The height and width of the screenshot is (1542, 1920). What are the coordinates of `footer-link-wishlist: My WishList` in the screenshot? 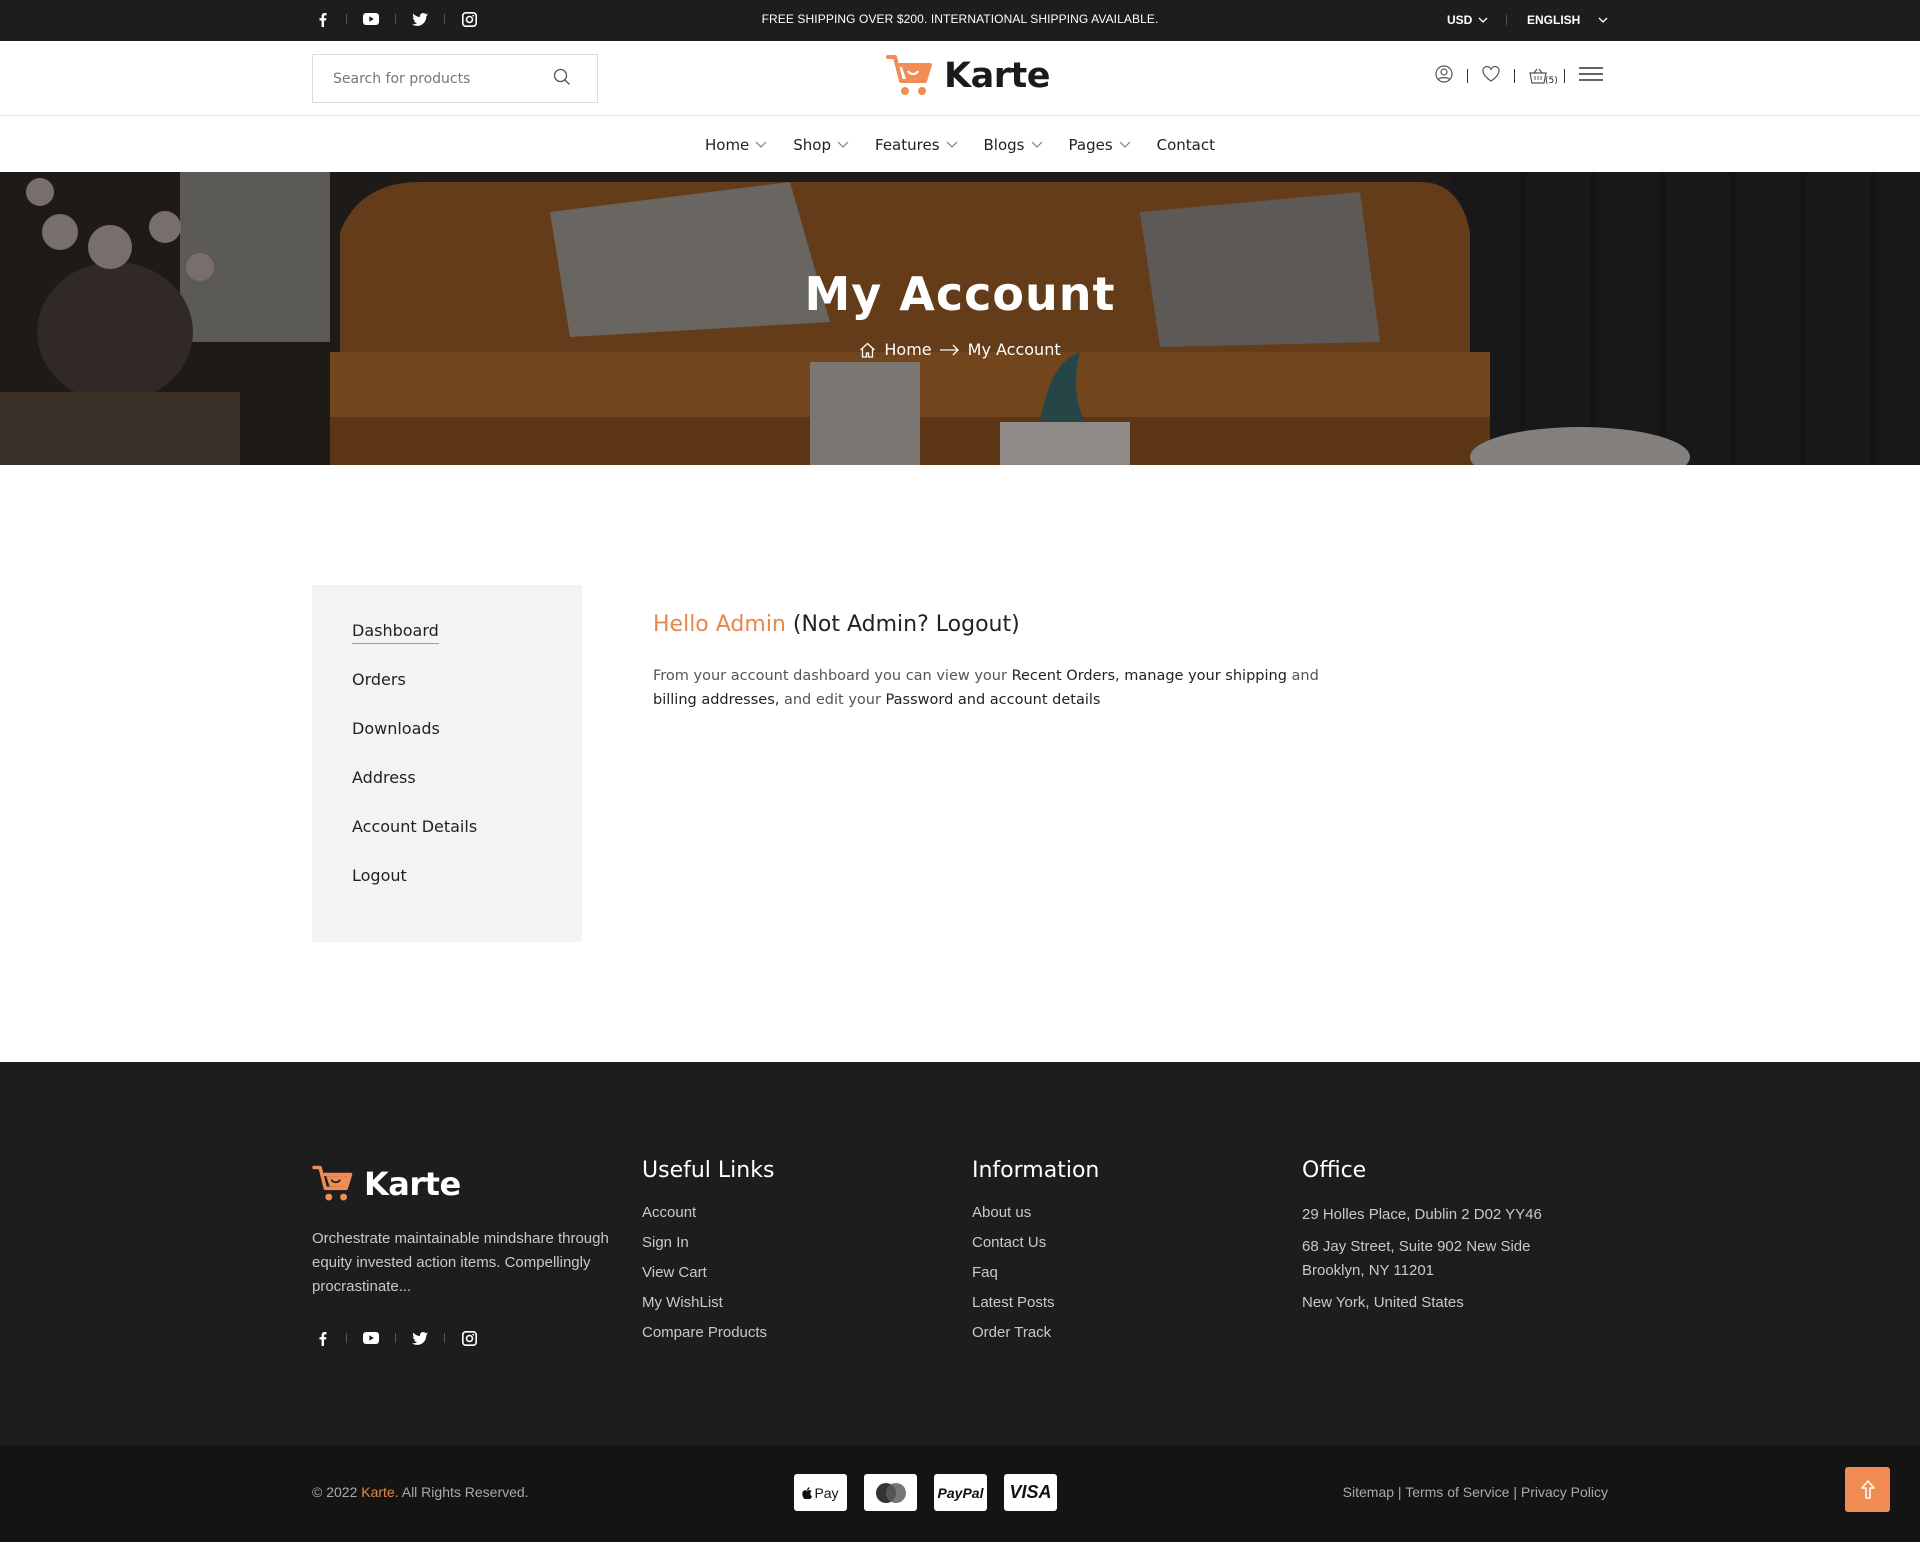 It's located at (708, 1308).